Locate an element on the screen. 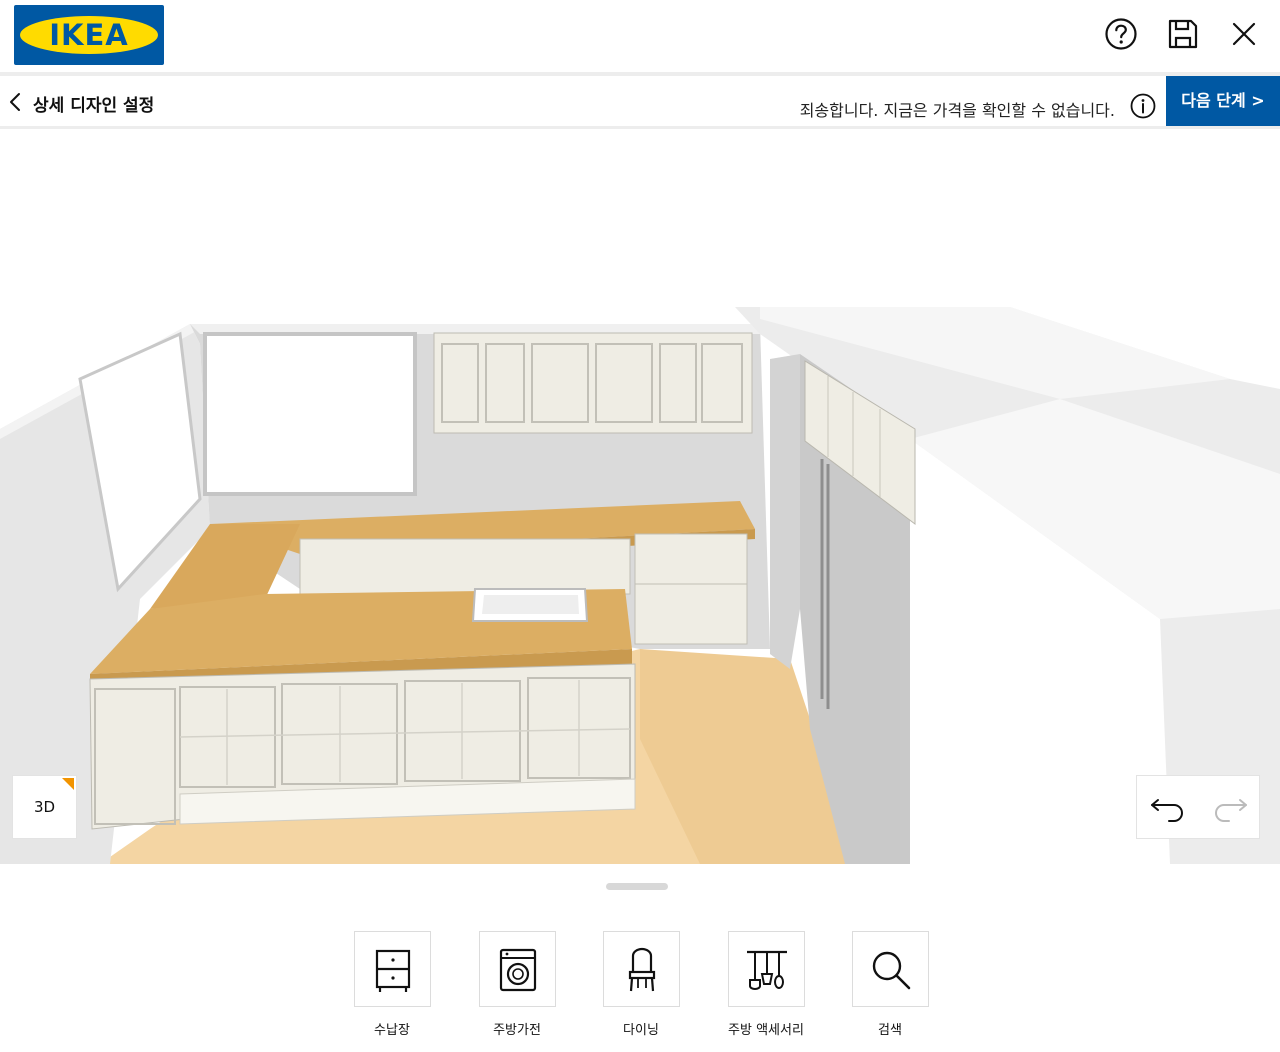 The width and height of the screenshot is (1280, 1052). washing-machine-icon is located at coordinates (518, 970).